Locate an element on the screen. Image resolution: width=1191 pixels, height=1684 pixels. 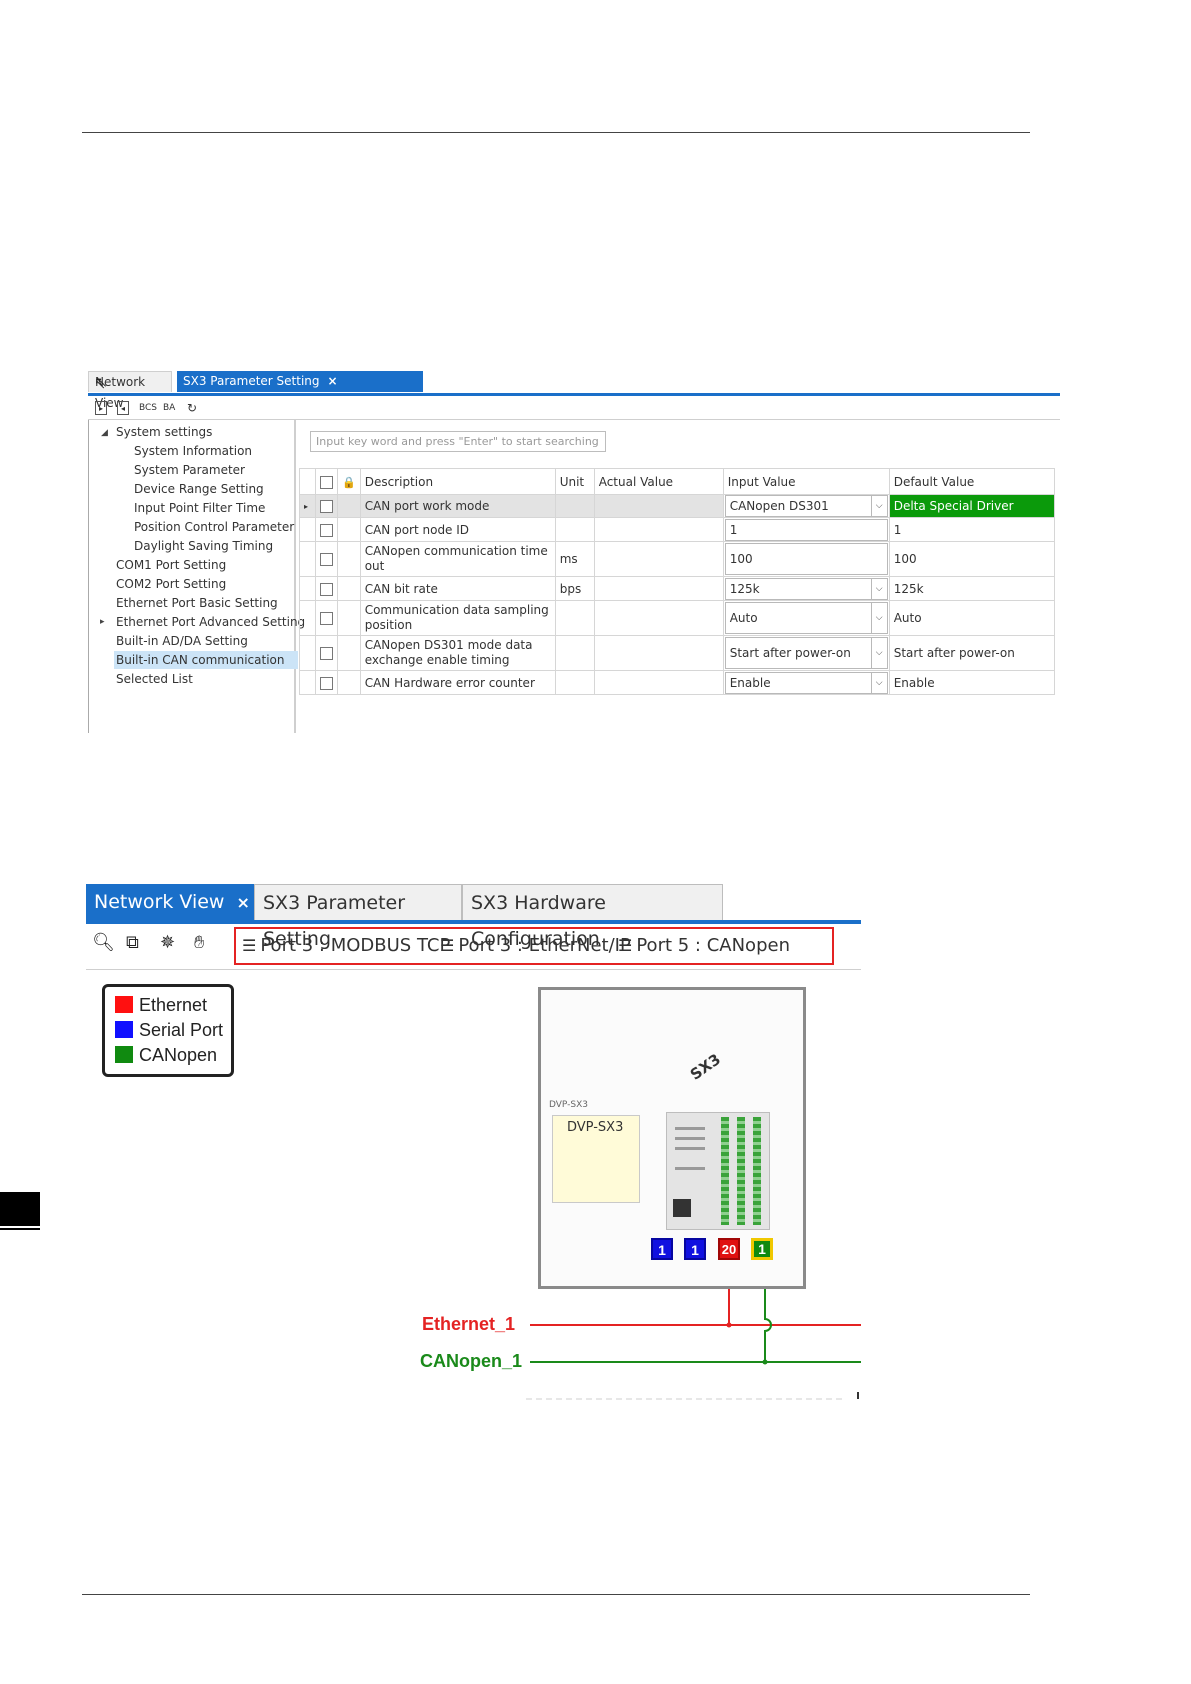
module-slot: DVP-SX3 is located at coordinates (596, 1159).